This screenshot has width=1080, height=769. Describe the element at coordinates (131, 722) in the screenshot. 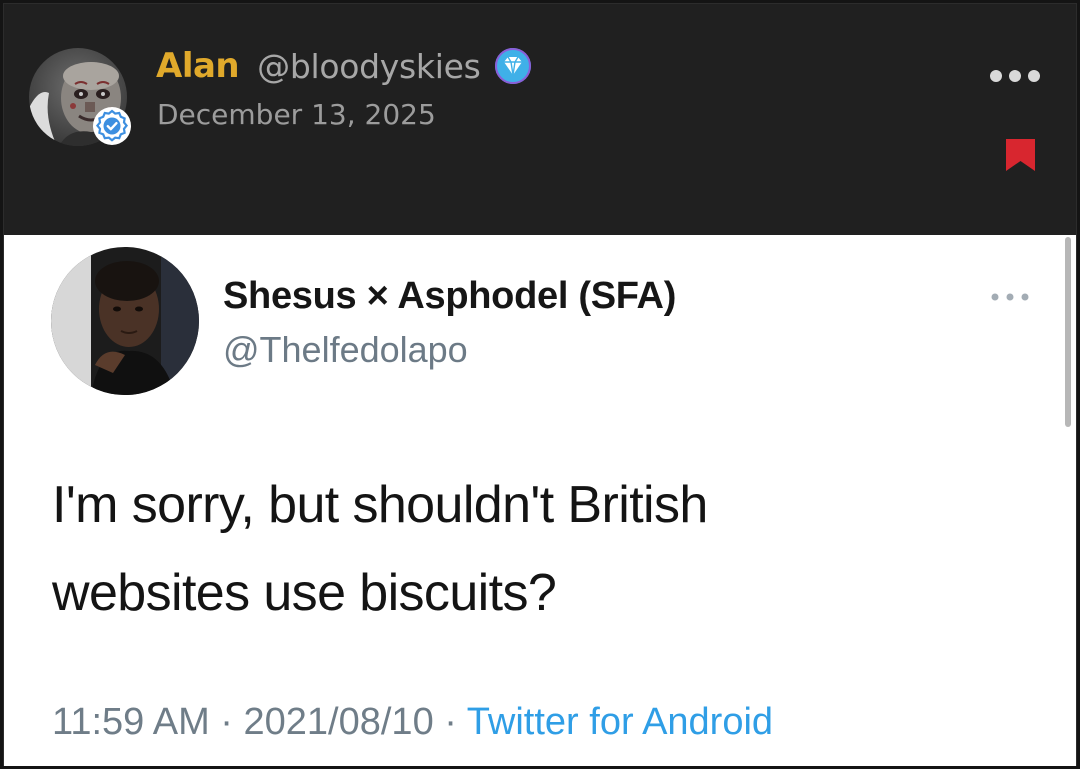

I see `tweet-time: 11:59 AM` at that location.